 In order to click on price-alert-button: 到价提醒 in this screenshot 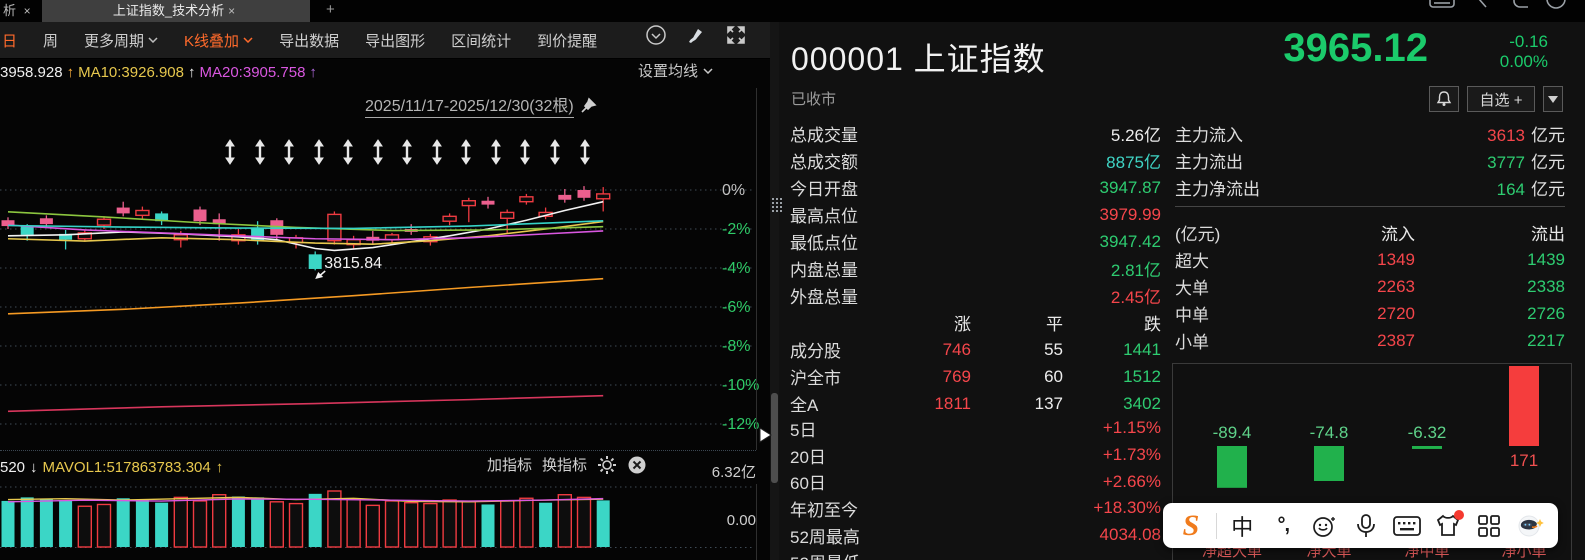, I will do `click(567, 40)`.